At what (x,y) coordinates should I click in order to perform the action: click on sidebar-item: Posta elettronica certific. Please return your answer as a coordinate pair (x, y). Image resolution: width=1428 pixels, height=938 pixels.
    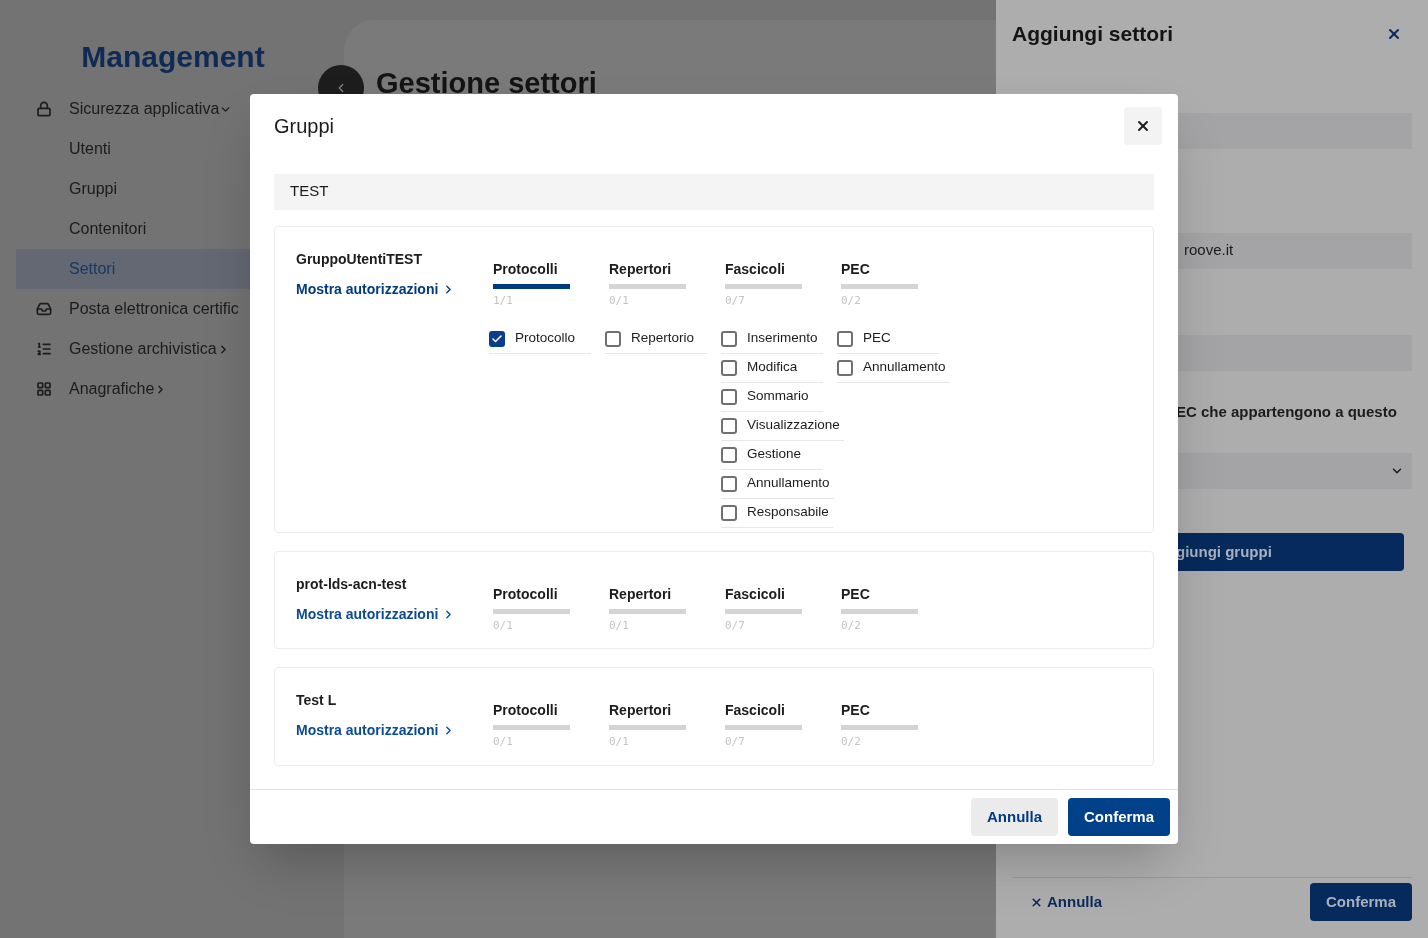
    Looking at the image, I should click on (133, 309).